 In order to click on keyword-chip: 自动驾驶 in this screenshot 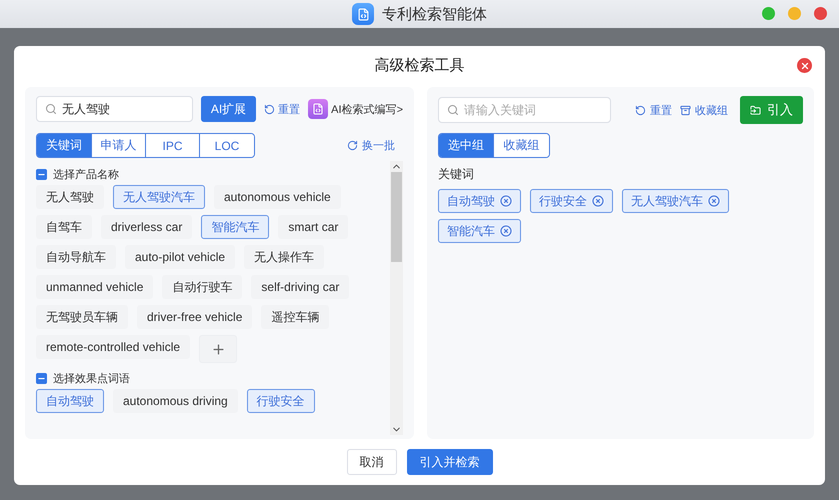, I will do `click(70, 401)`.